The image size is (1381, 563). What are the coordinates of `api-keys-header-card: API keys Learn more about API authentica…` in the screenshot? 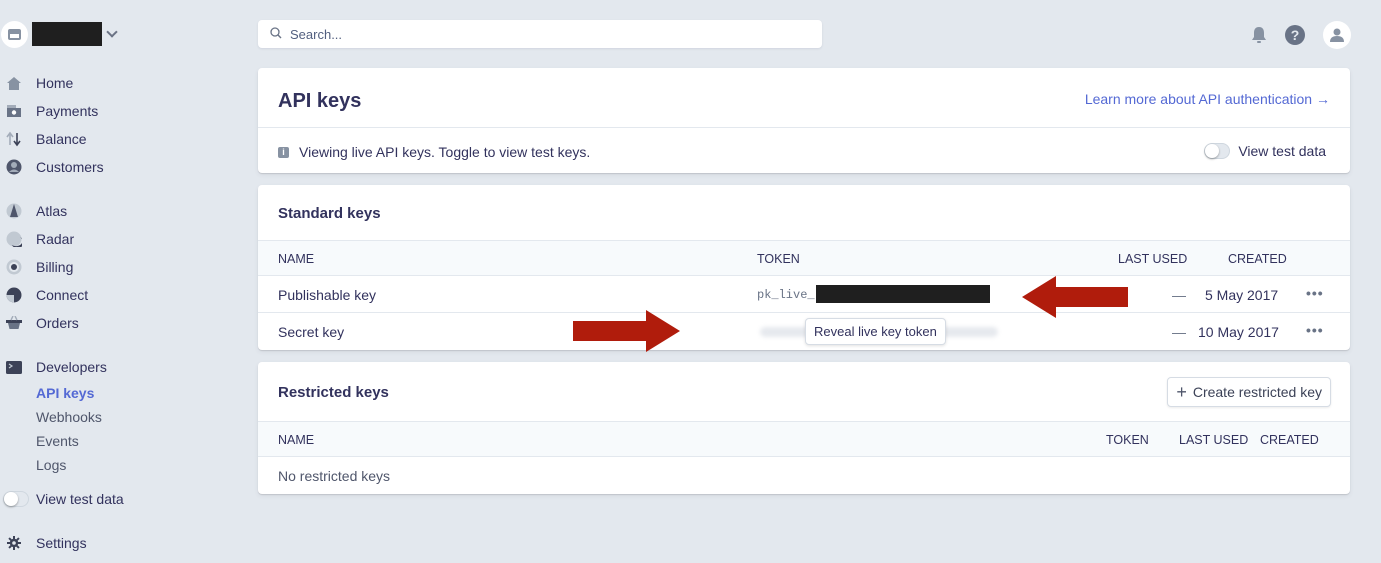 It's located at (804, 120).